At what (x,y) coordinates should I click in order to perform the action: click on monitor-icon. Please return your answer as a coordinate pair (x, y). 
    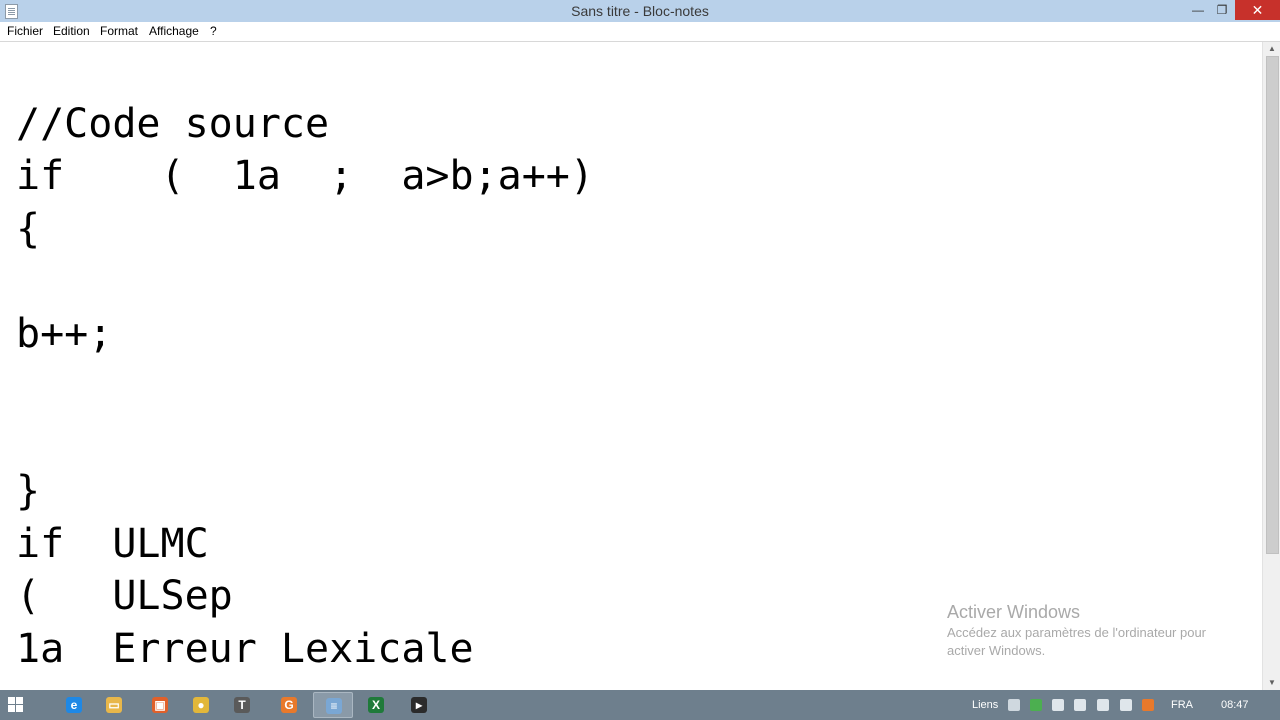
    Looking at the image, I should click on (1058, 705).